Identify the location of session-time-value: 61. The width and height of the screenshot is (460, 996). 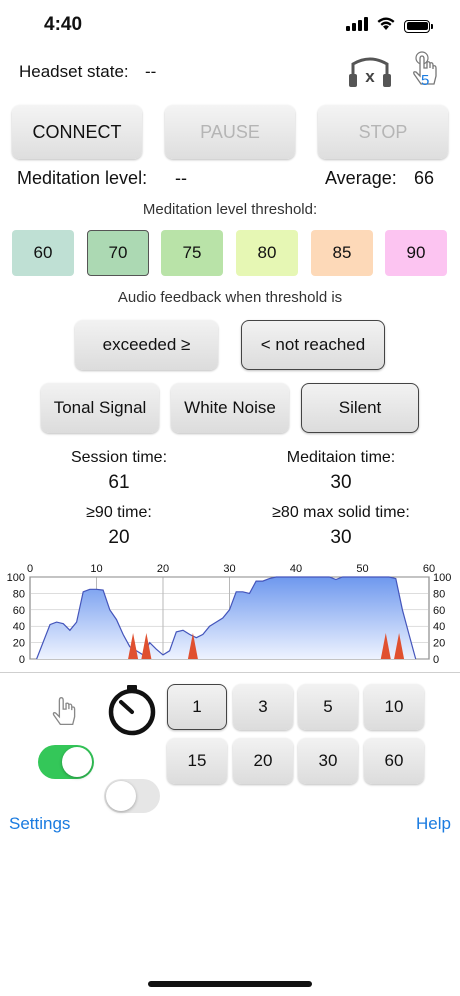
(119, 482).